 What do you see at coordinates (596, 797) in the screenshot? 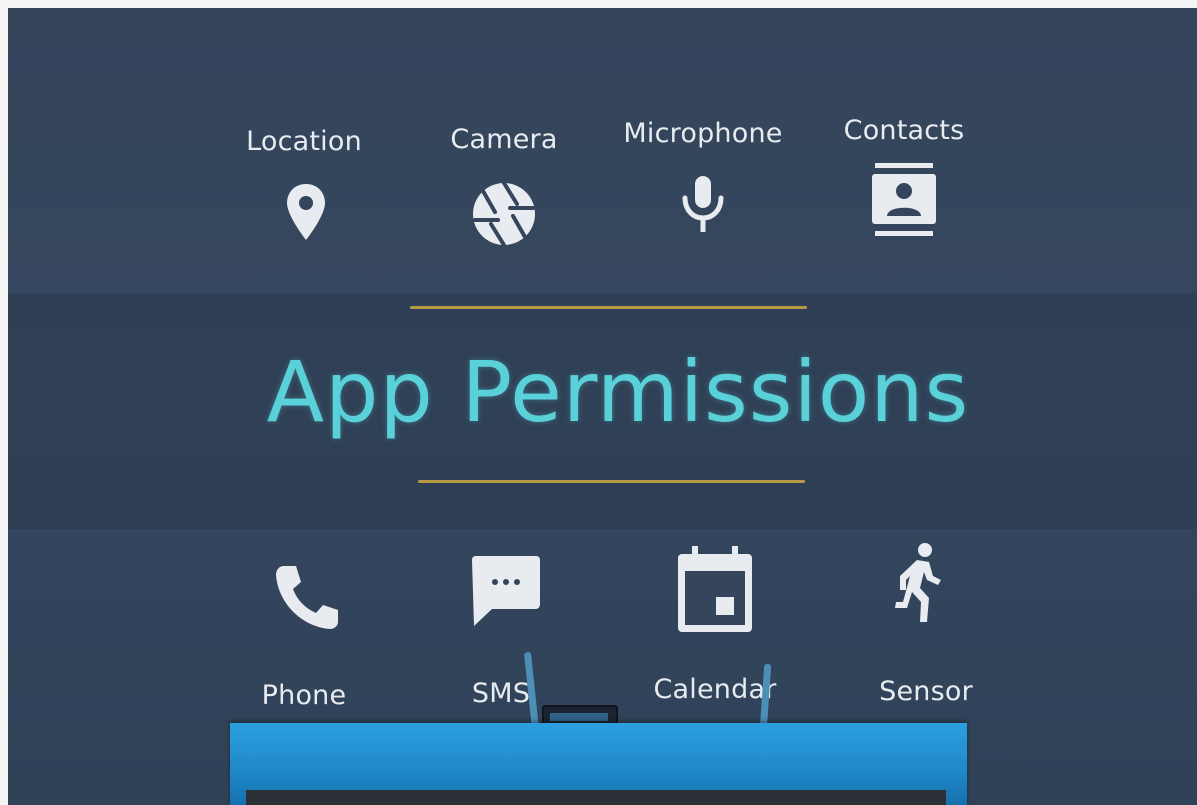
I see `stage-podium-base` at bounding box center [596, 797].